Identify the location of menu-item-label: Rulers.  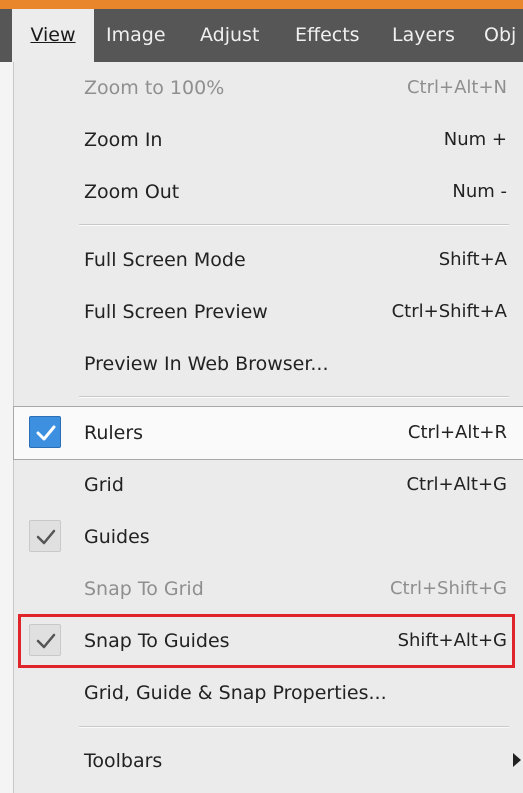
(114, 433).